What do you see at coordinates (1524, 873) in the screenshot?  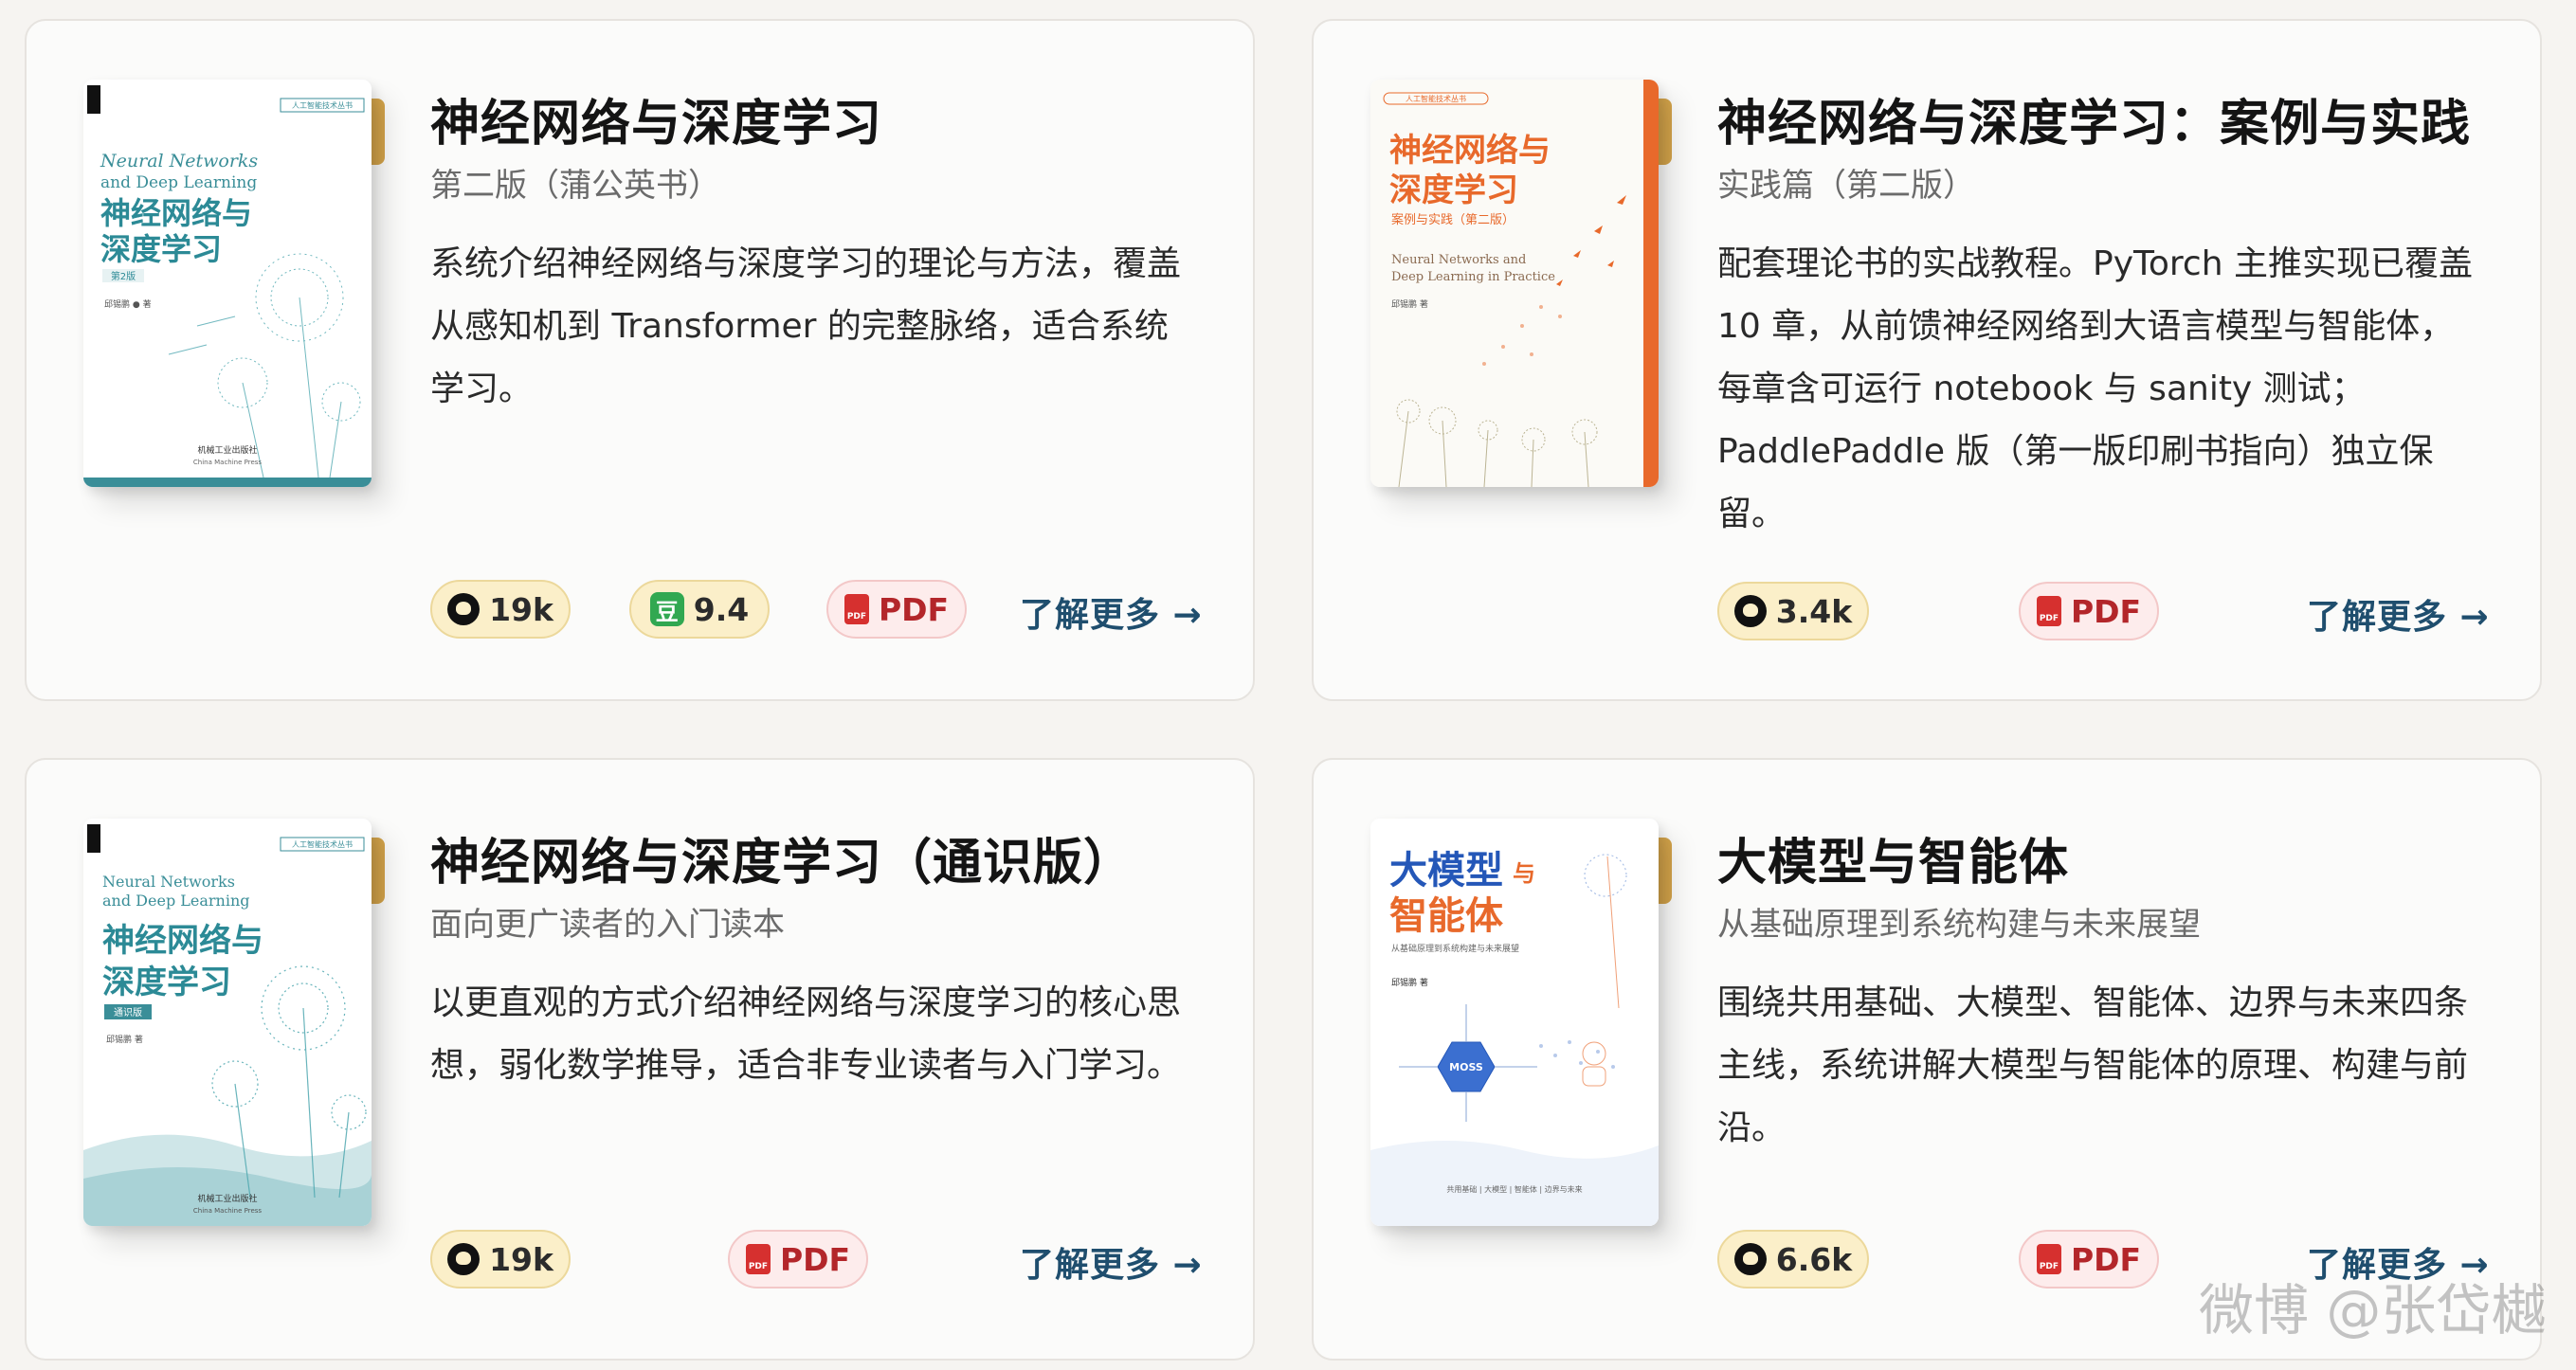 I see `svg-text: 与` at bounding box center [1524, 873].